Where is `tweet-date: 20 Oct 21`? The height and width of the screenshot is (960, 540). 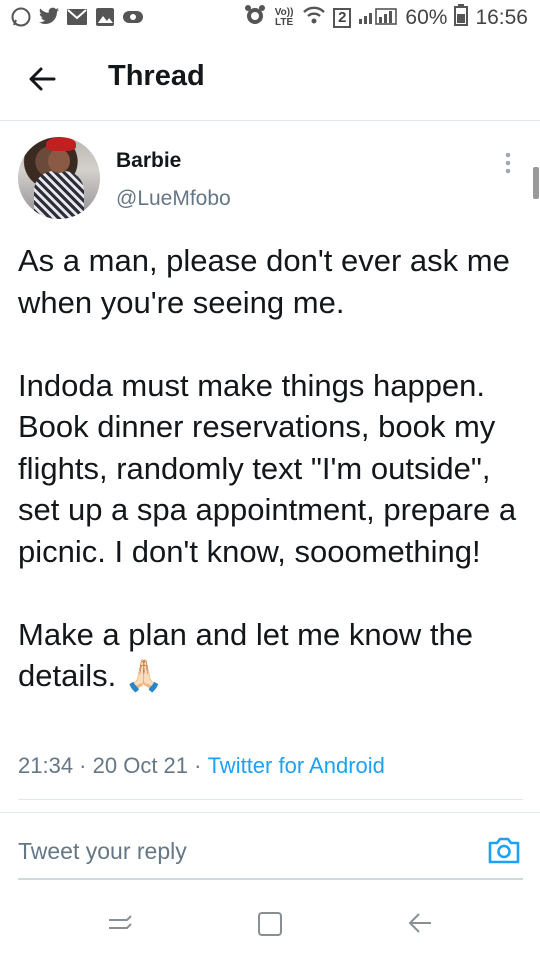
tweet-date: 20 Oct 21 is located at coordinates (140, 765).